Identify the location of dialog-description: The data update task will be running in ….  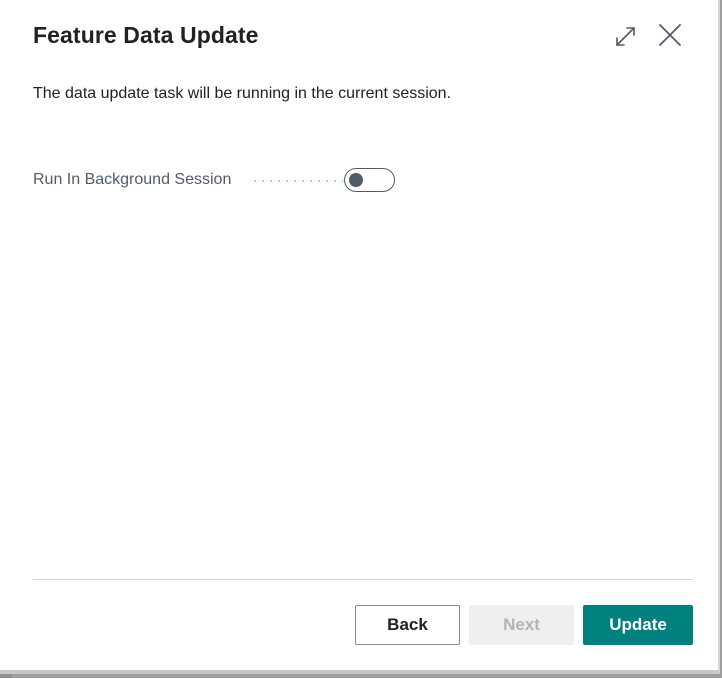
(242, 93).